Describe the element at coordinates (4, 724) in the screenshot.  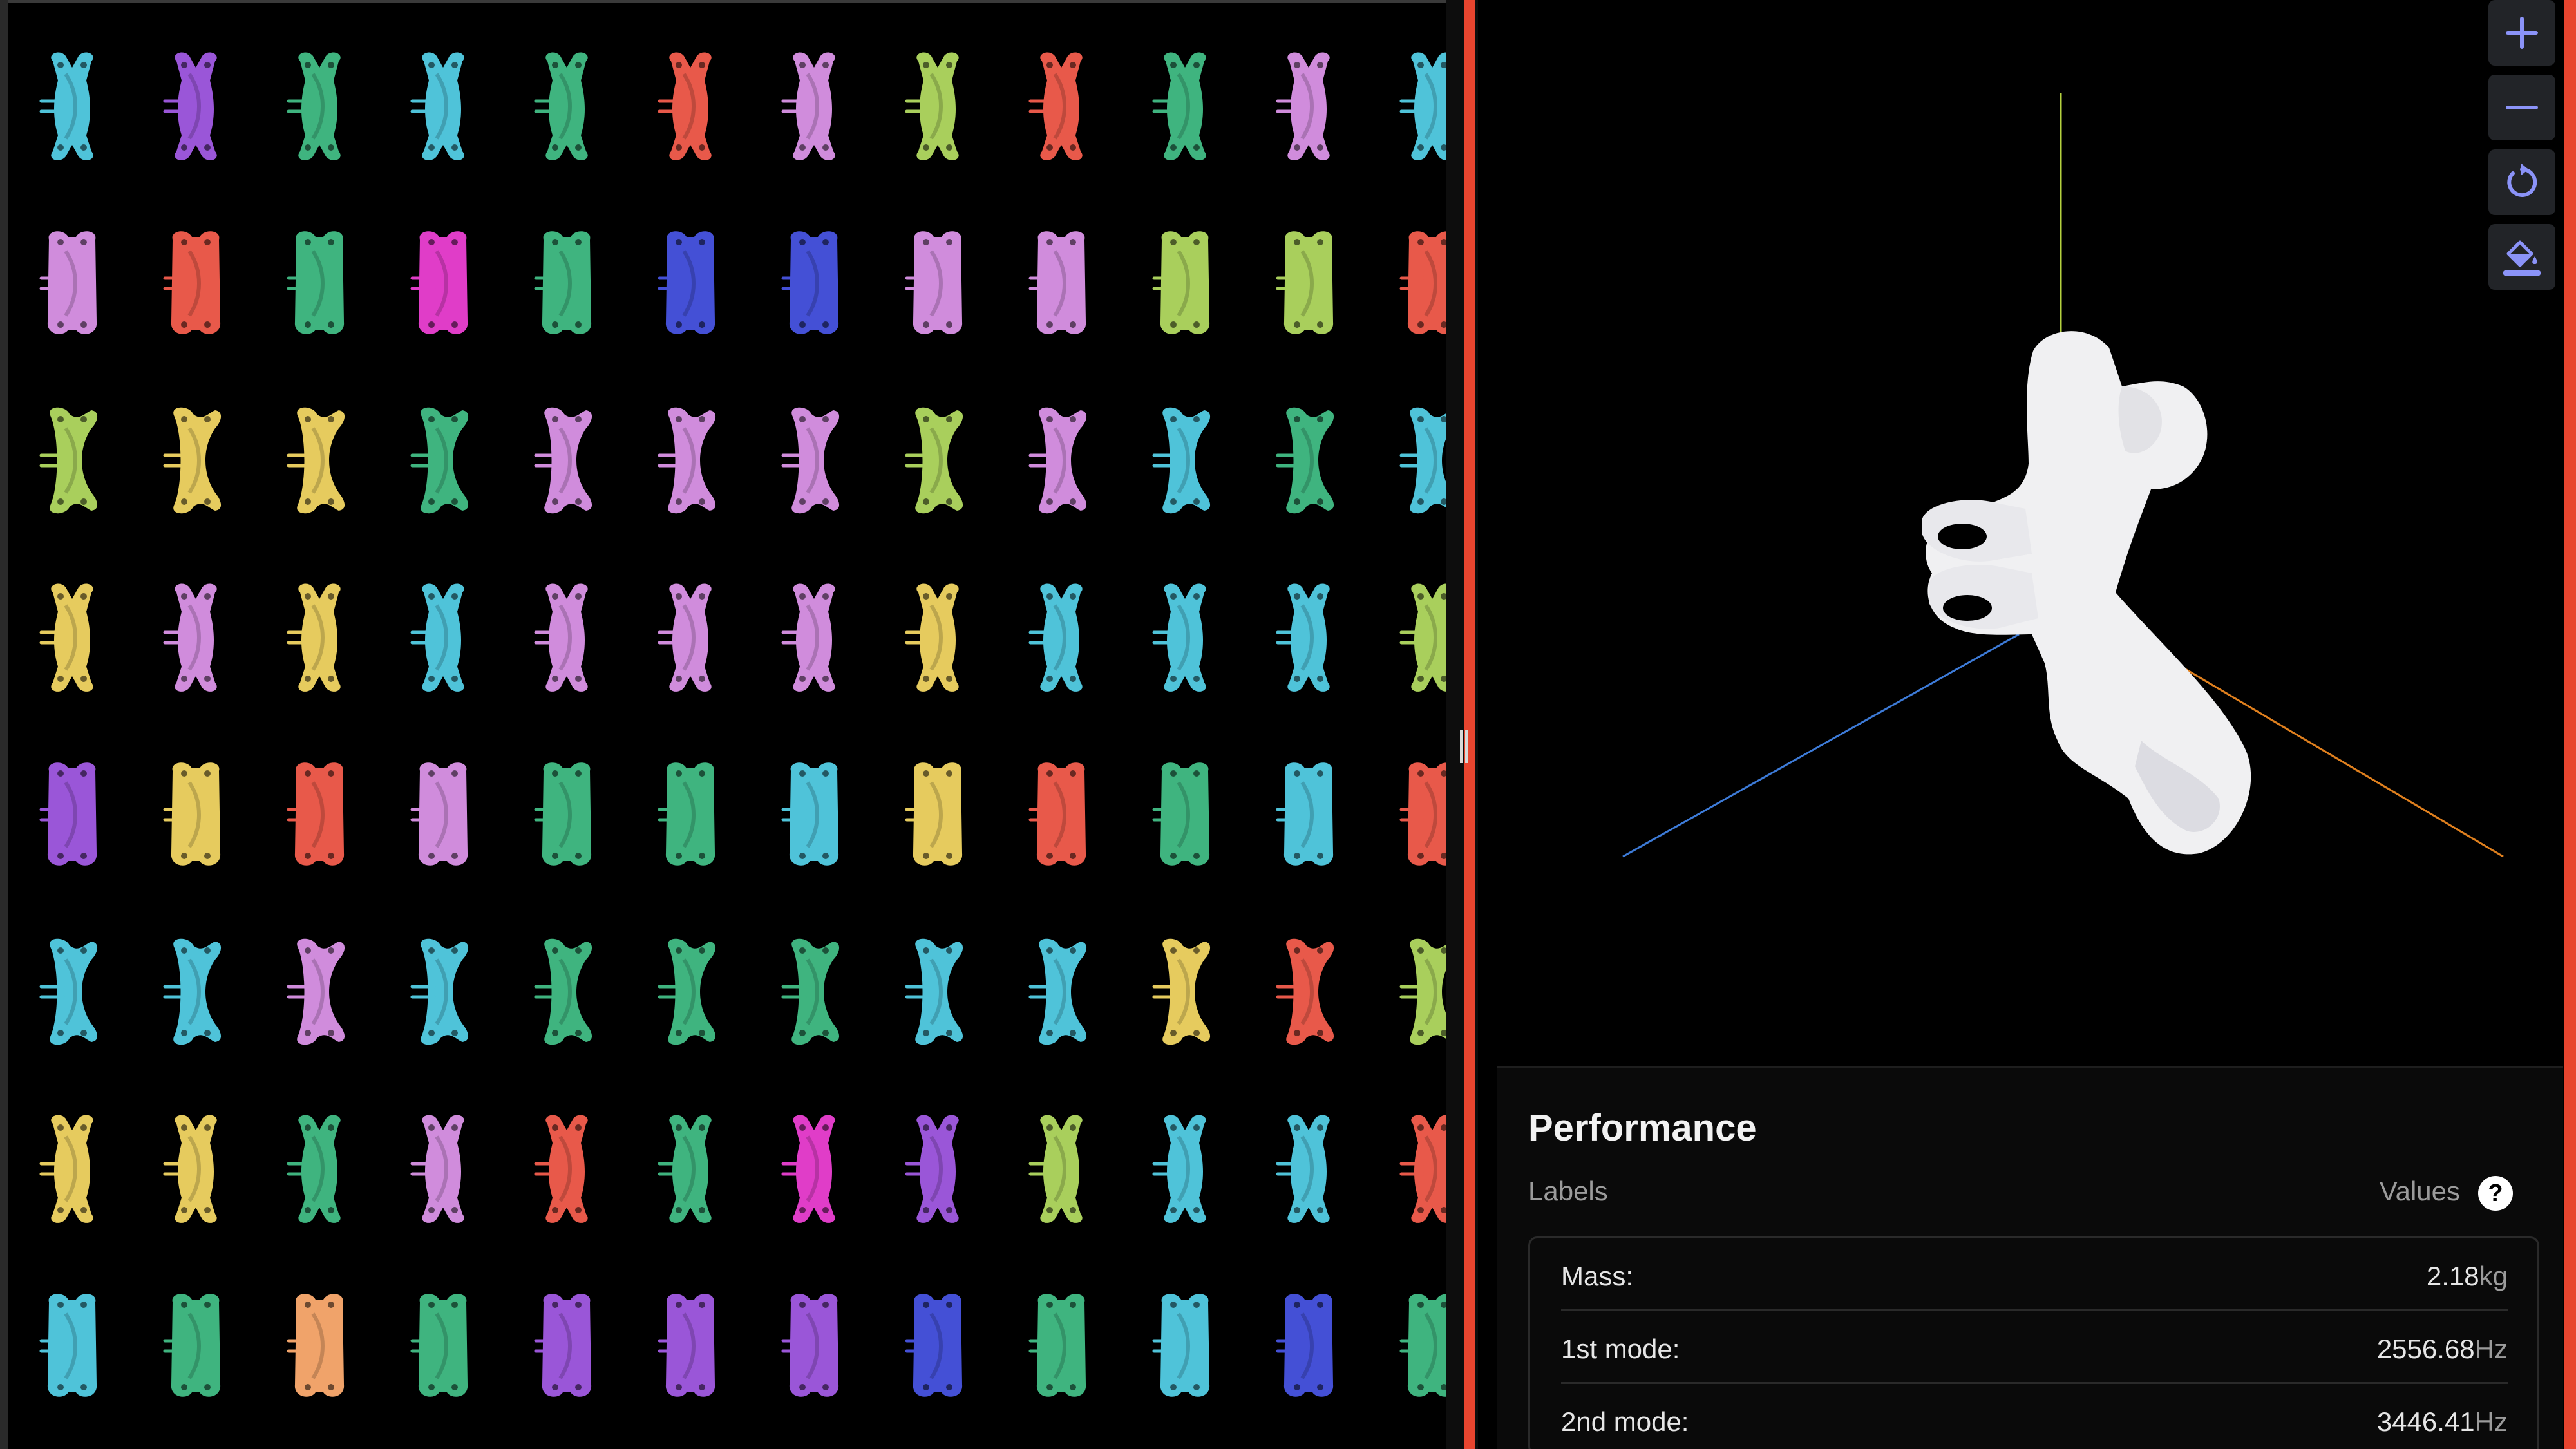
I see `grid-left-scroll-edge` at that location.